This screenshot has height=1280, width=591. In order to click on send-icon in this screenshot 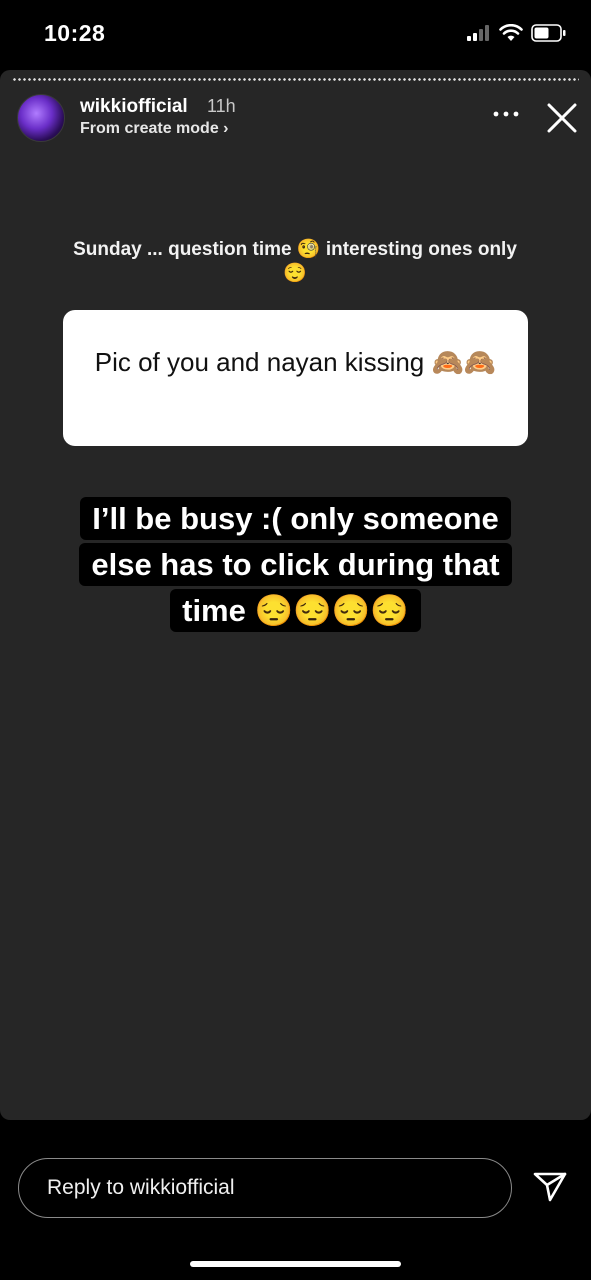, I will do `click(550, 1187)`.